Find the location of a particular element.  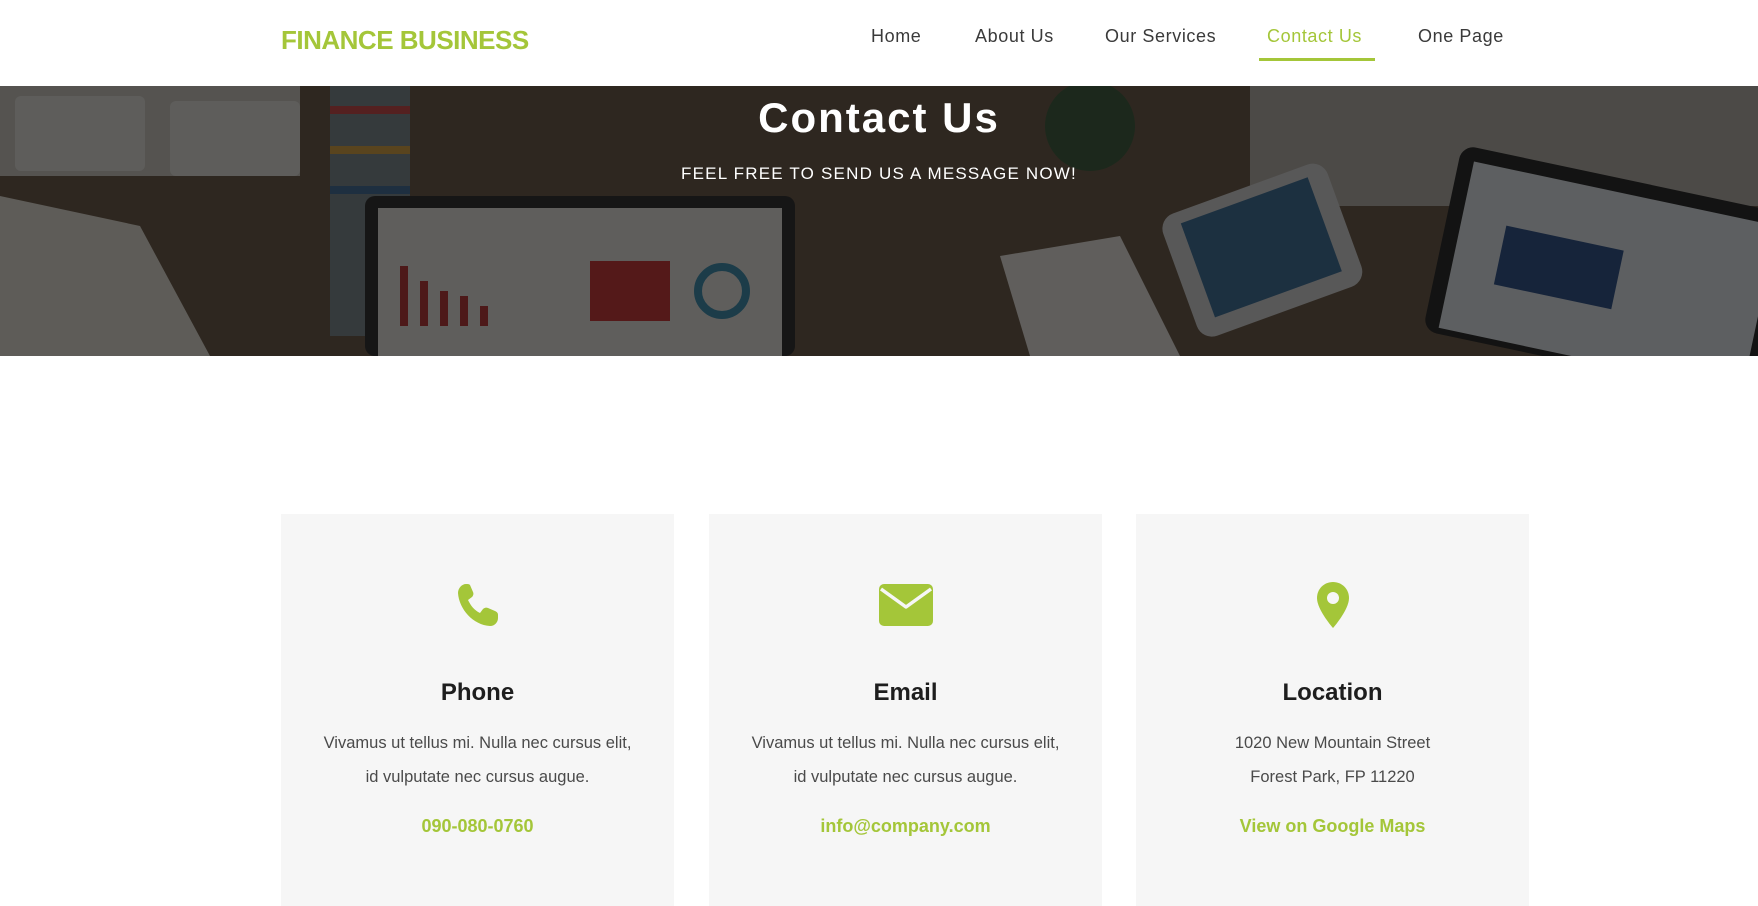

phone-link: 090-080-0760 is located at coordinates (477, 826).